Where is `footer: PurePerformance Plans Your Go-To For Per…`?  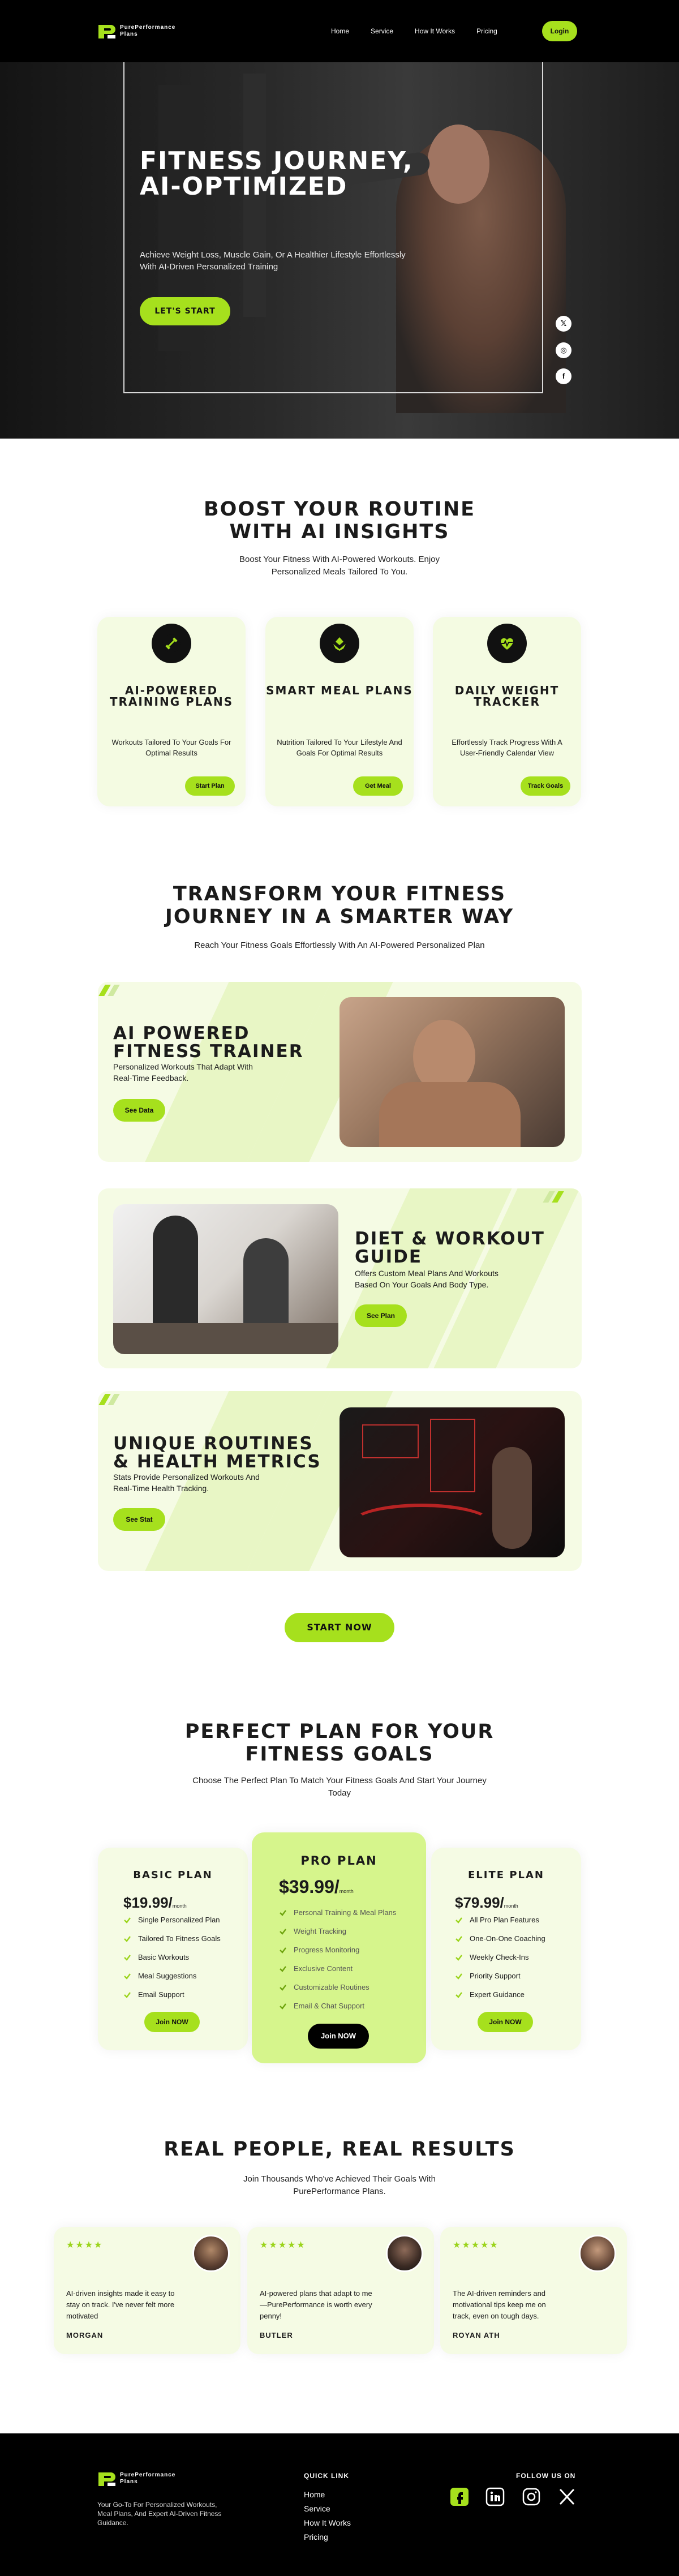
footer: PurePerformance Plans Your Go-To For Per… is located at coordinates (339, 2505).